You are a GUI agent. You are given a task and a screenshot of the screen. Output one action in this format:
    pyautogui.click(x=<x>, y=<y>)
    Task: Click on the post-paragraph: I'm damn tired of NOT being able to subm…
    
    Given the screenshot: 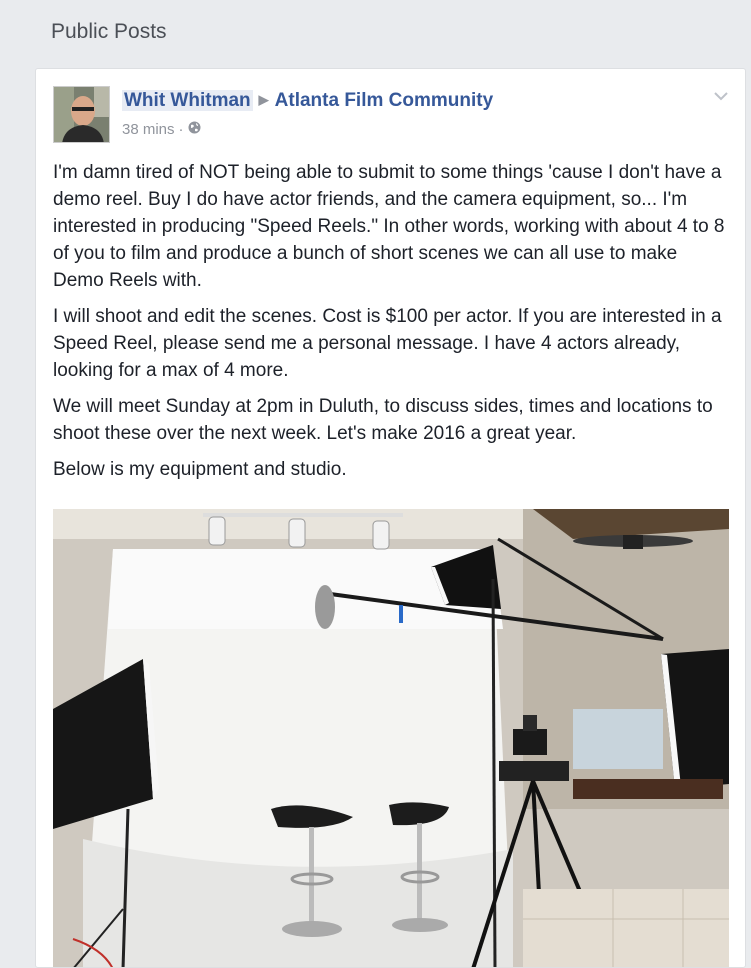 What is the action you would take?
    pyautogui.click(x=389, y=226)
    